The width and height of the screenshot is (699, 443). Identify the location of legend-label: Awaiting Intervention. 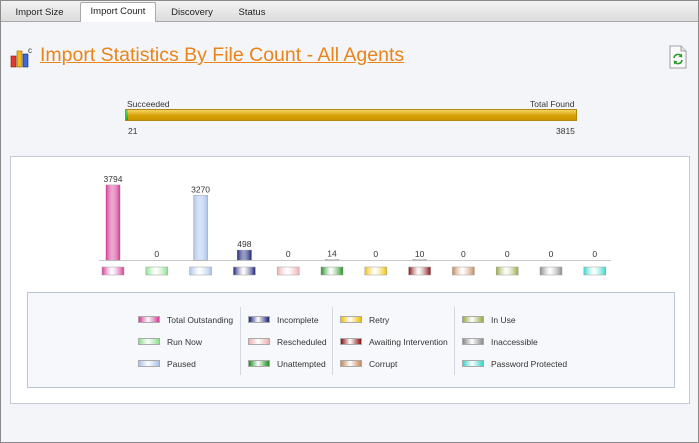
(408, 342).